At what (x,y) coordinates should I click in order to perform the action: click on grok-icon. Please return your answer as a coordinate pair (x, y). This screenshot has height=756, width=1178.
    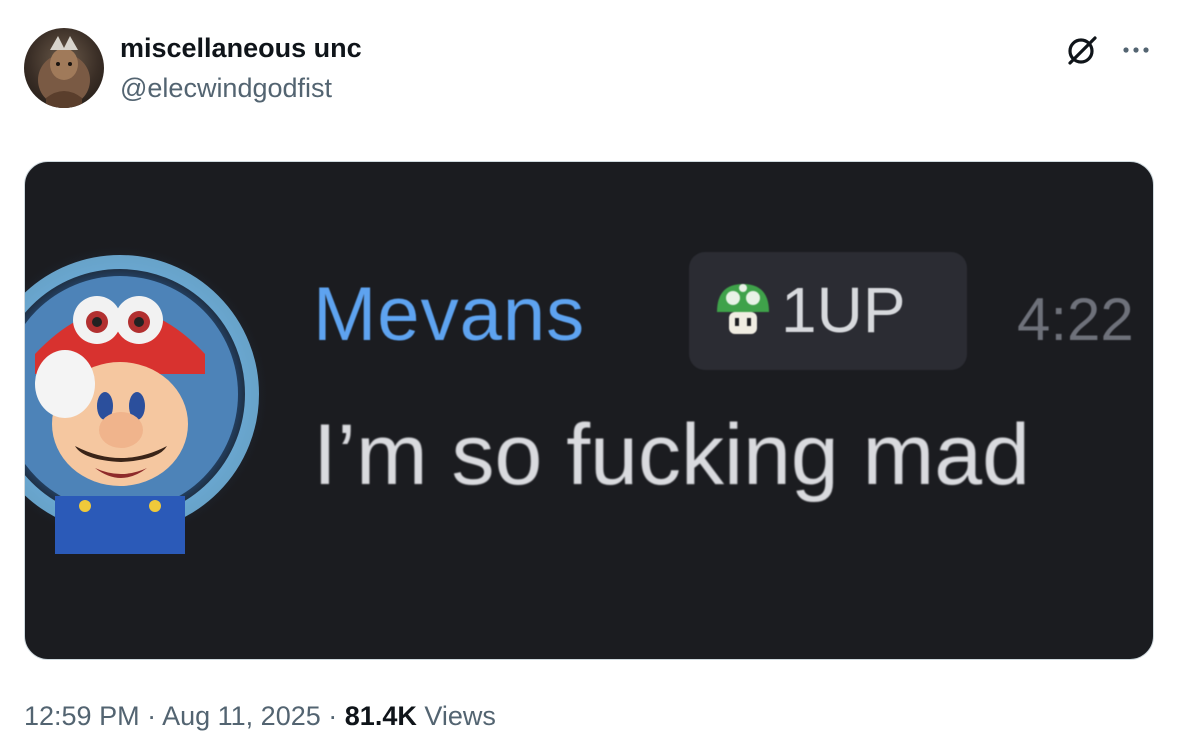
    Looking at the image, I should click on (1082, 50).